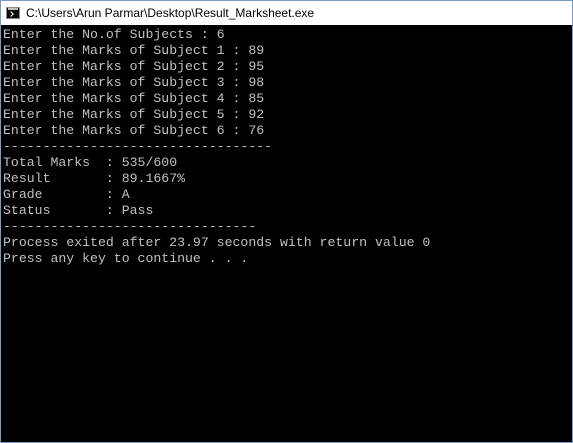  Describe the element at coordinates (78, 210) in the screenshot. I see `console-line-status: Status : Pass` at that location.